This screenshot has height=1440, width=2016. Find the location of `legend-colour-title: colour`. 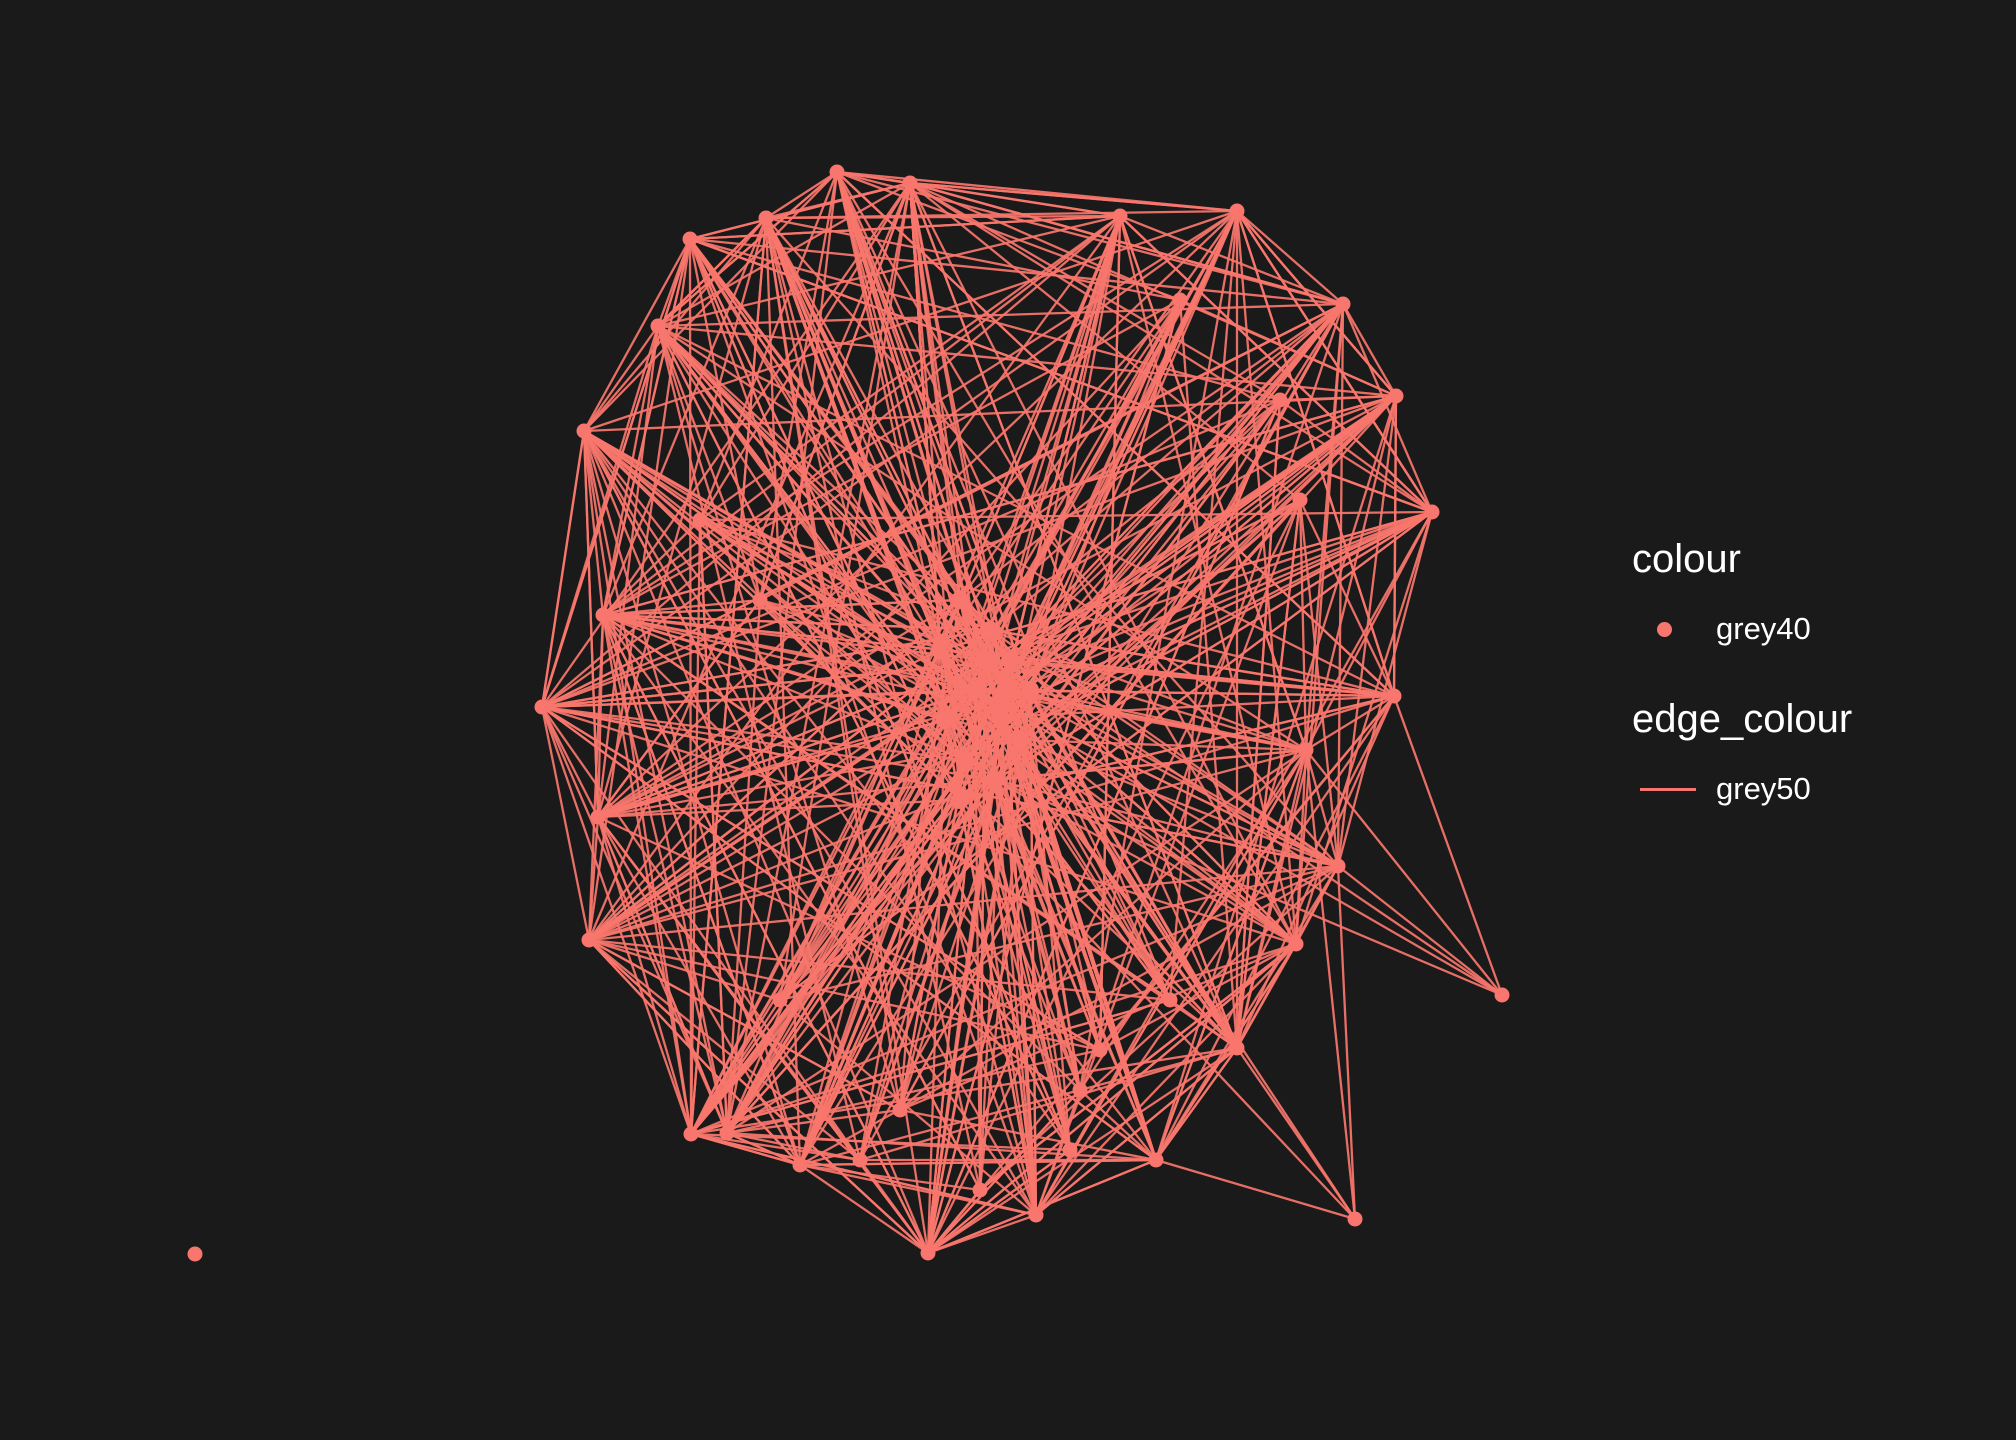

legend-colour-title: colour is located at coordinates (1686, 559).